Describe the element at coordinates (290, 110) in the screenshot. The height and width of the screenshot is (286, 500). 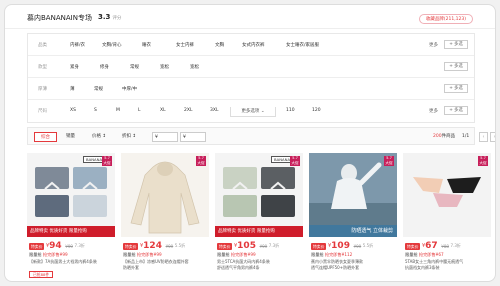
I see `filter-option: 110` at that location.